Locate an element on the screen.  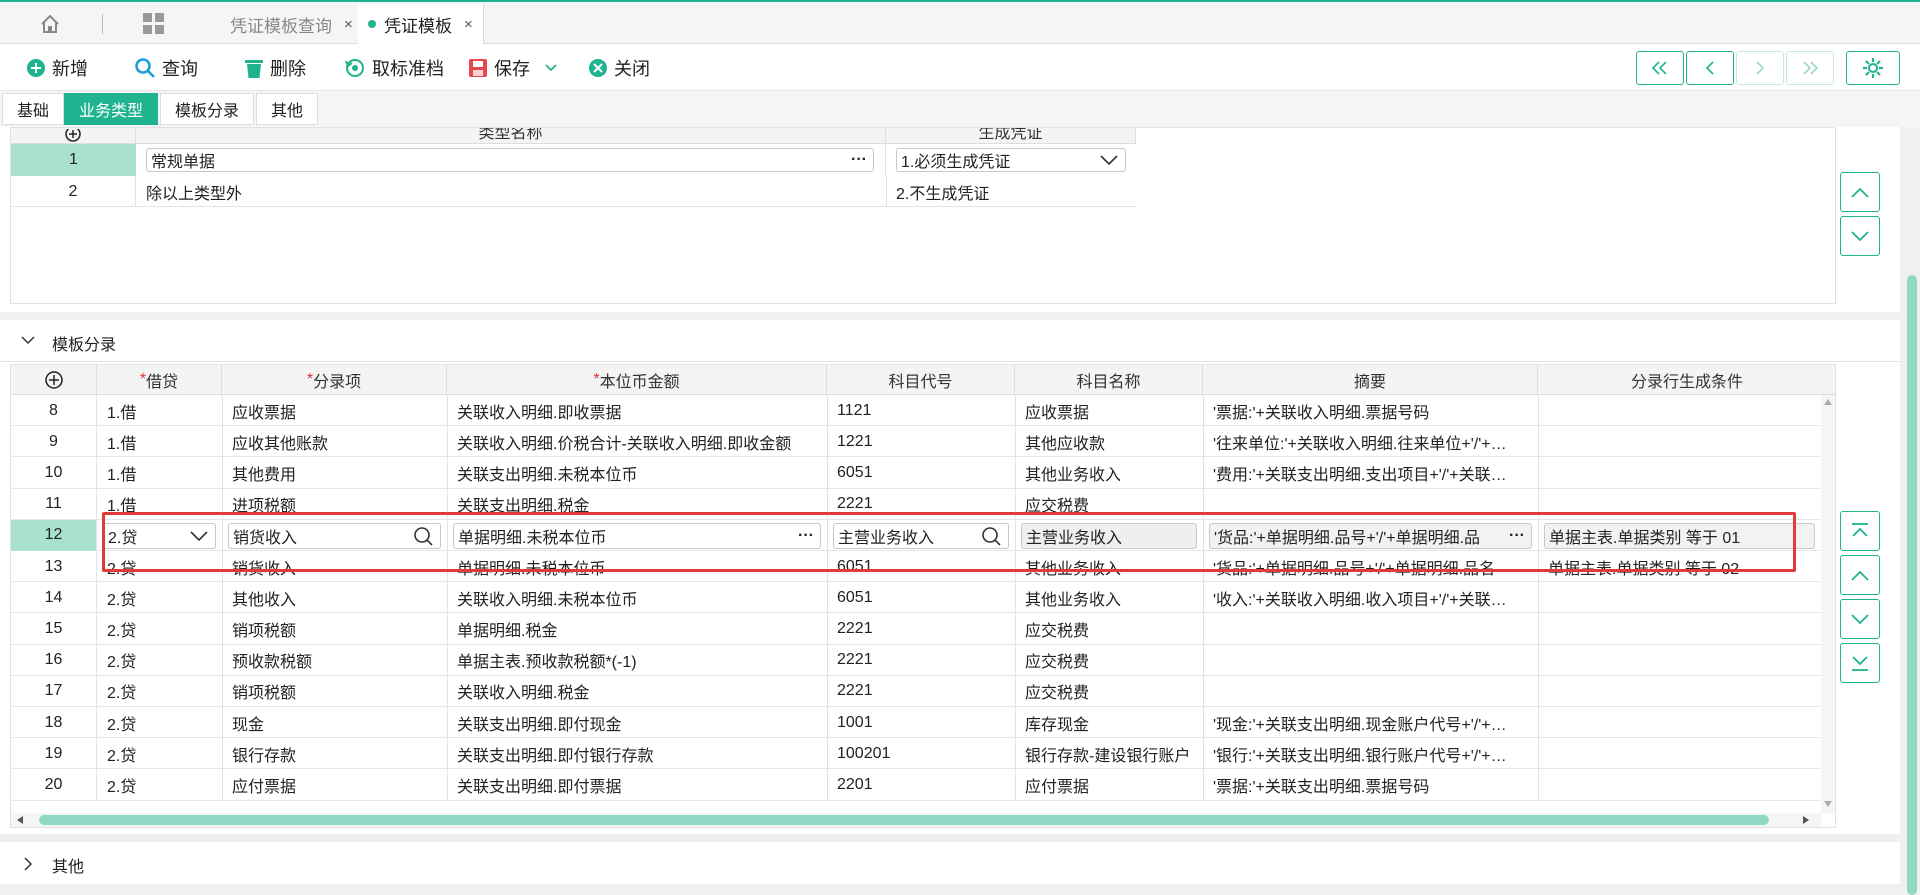
account-code-value: 主营业务收入 is located at coordinates (886, 538).